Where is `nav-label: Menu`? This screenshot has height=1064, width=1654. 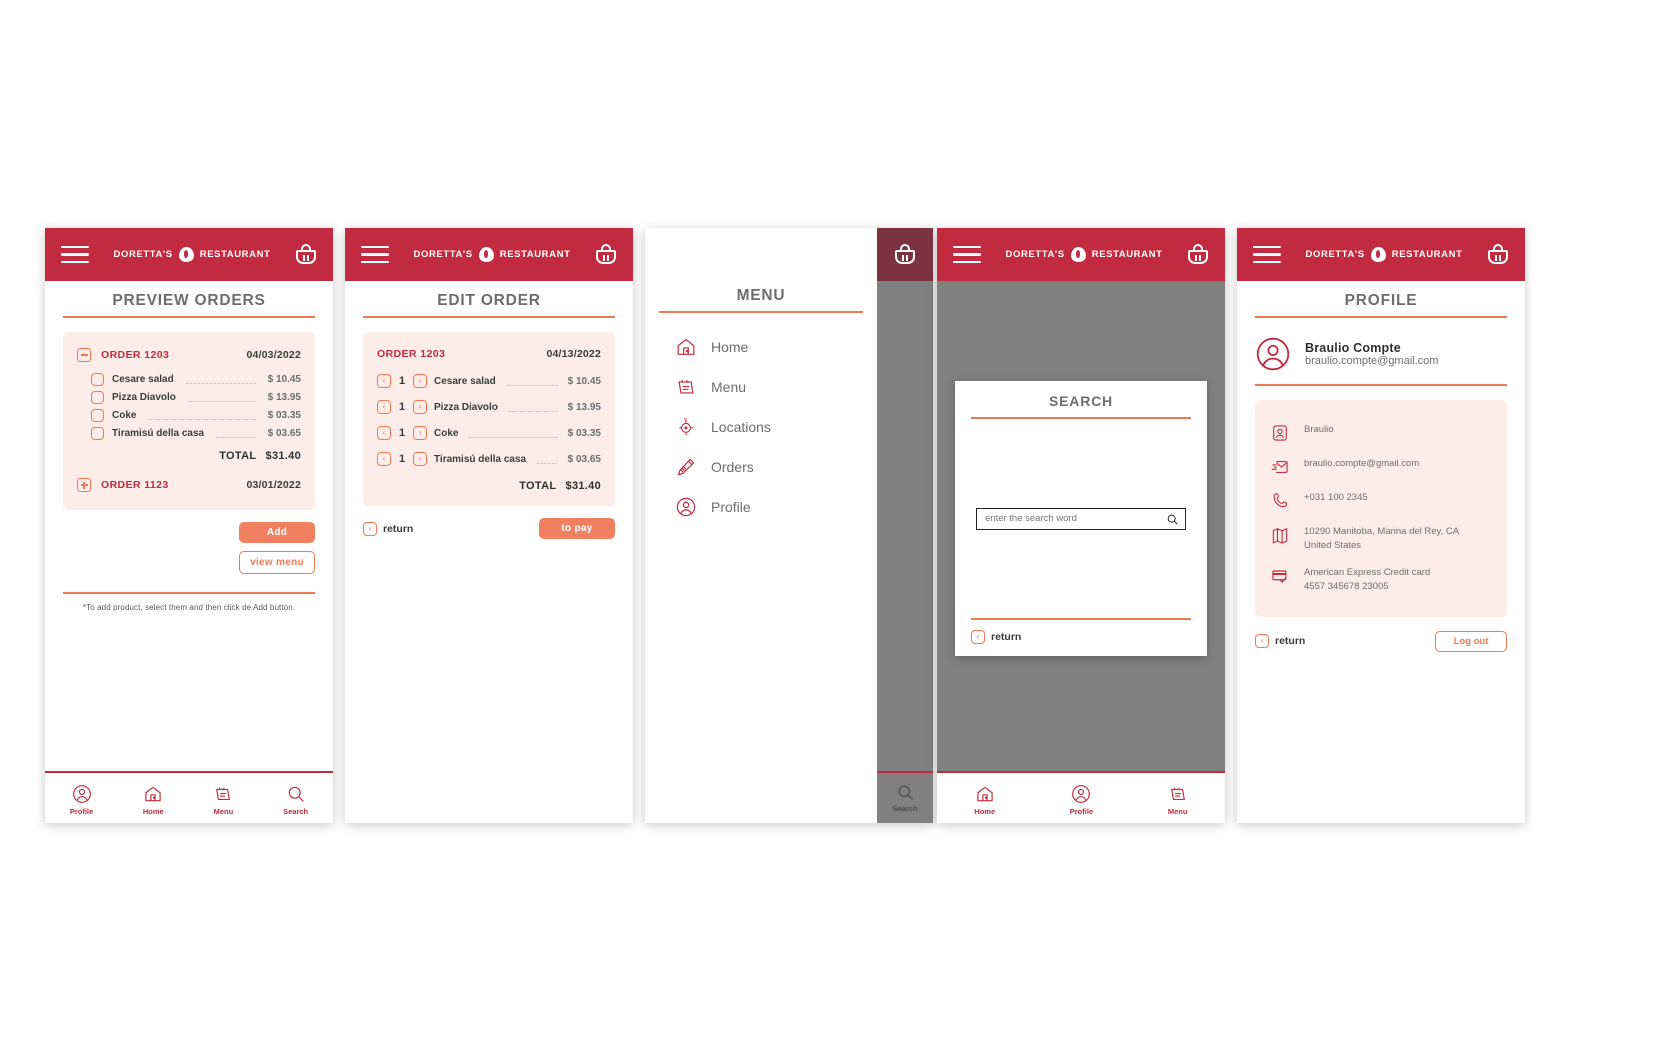 nav-label: Menu is located at coordinates (223, 811).